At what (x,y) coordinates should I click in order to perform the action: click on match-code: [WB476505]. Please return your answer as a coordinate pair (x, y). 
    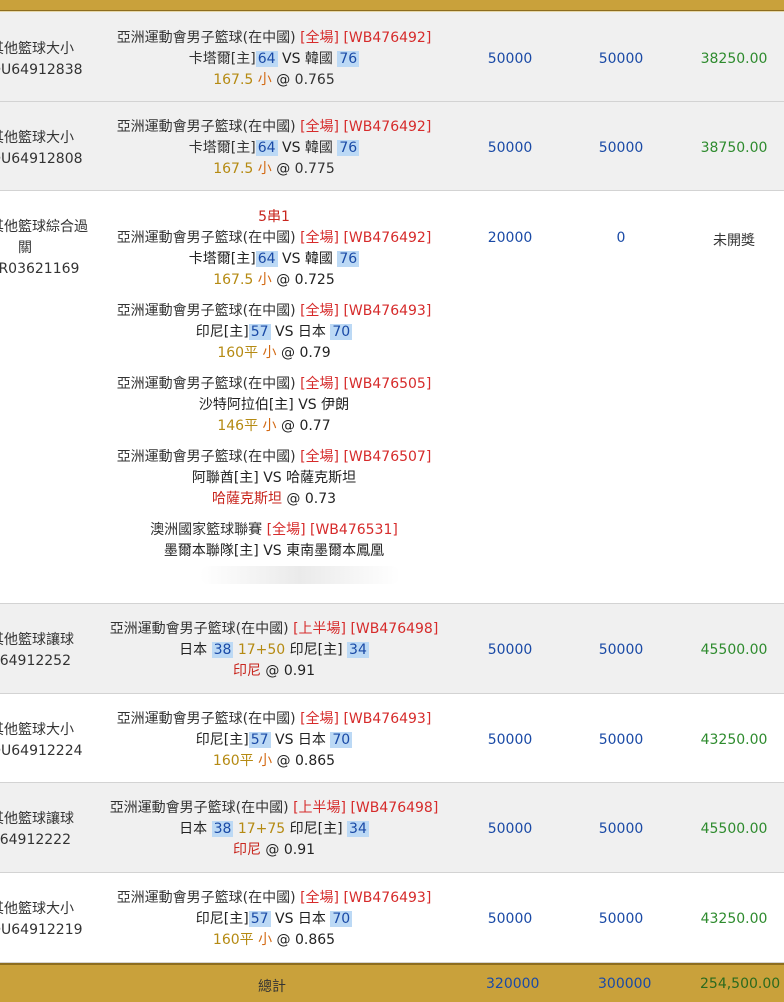
    Looking at the image, I should click on (387, 384).